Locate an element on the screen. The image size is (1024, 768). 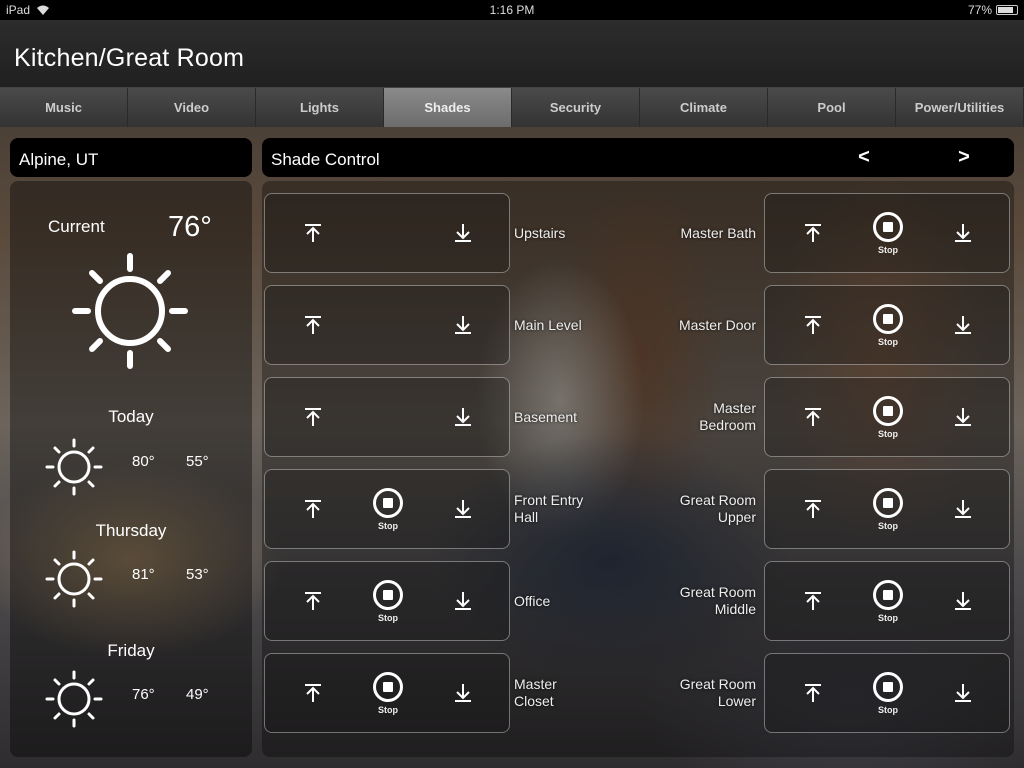
shade-name-label: Great Room Lower is located at coordinates (717, 692).